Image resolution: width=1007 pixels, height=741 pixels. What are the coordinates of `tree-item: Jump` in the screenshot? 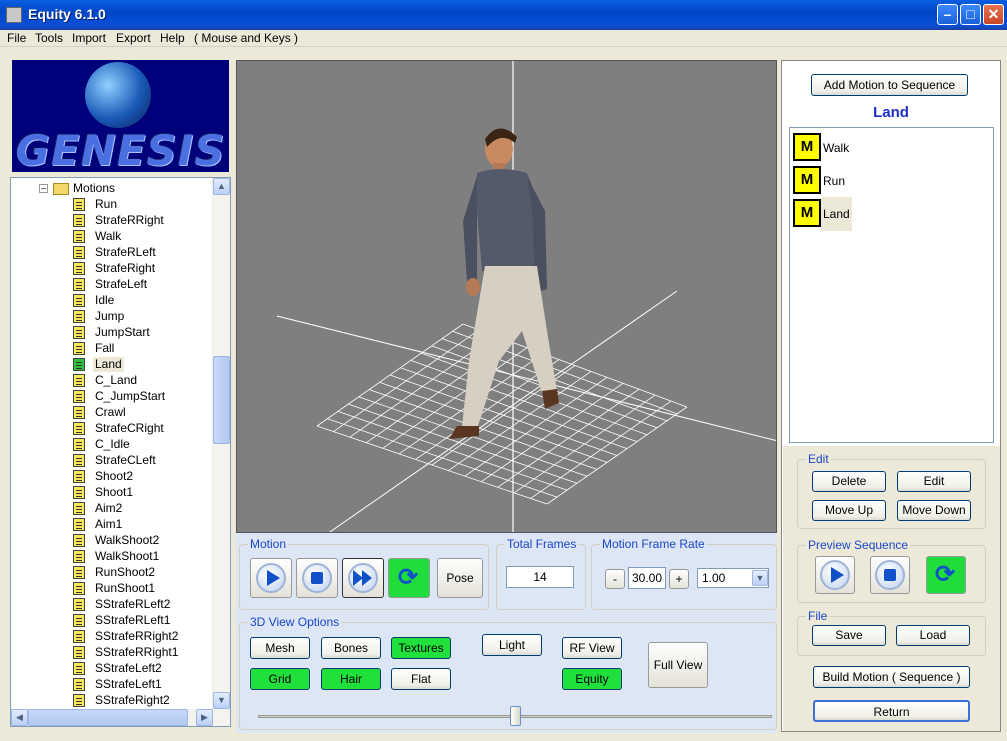 It's located at (146, 316).